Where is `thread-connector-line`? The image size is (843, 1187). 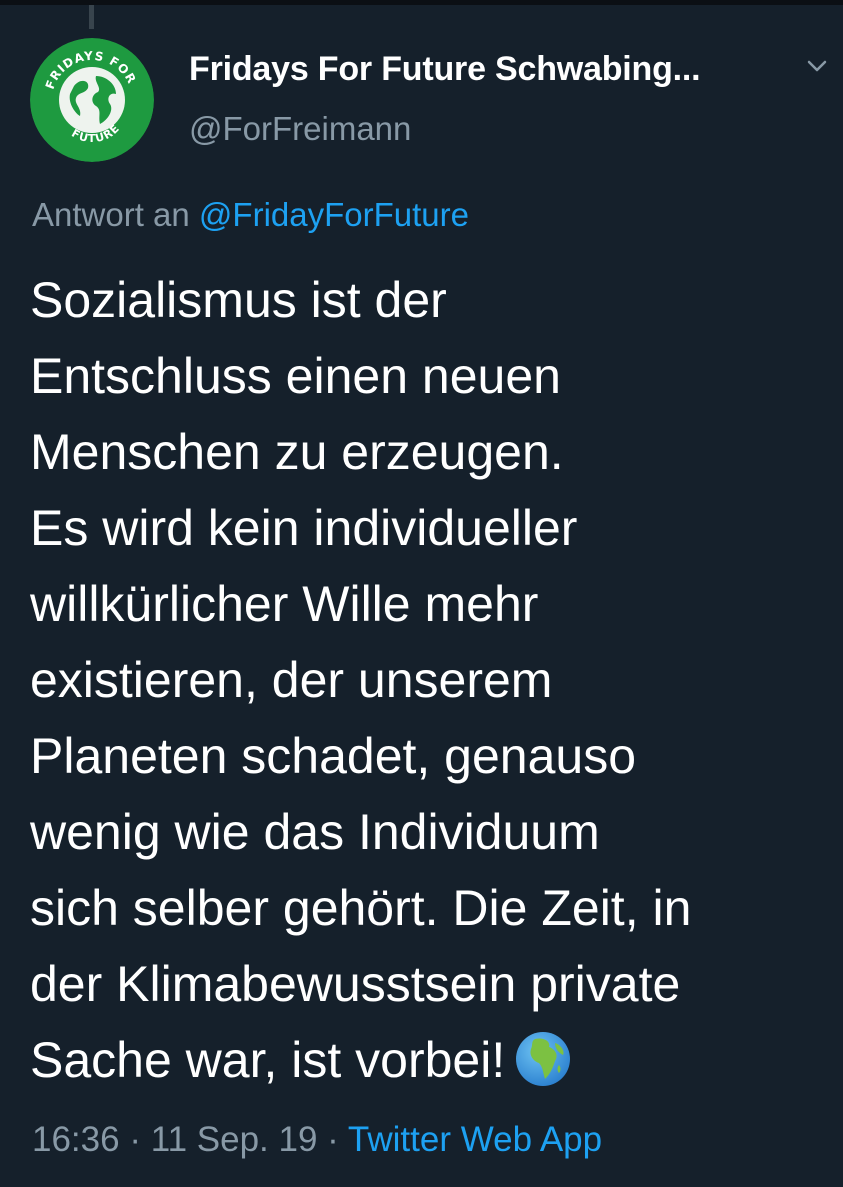 thread-connector-line is located at coordinates (91, 17).